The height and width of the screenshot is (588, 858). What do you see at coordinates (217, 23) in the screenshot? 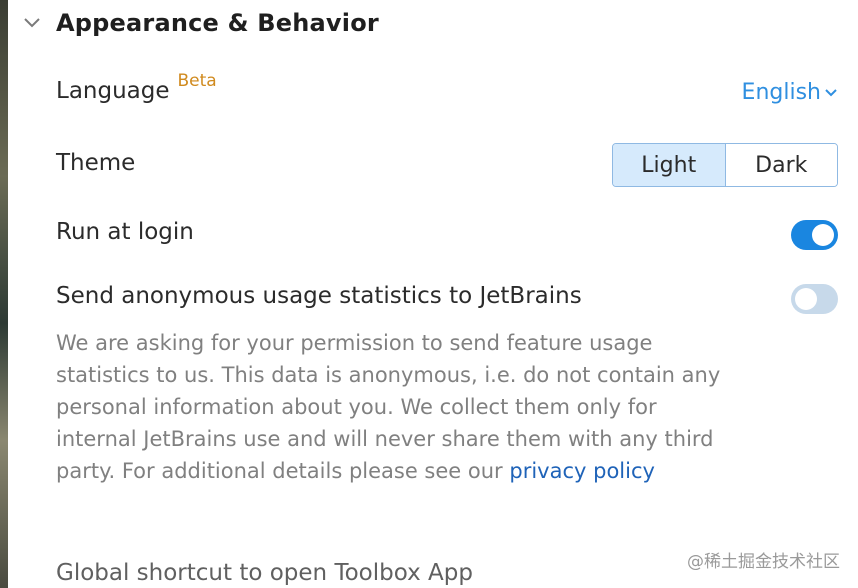
I see `section-title: Appearance & Behavior` at bounding box center [217, 23].